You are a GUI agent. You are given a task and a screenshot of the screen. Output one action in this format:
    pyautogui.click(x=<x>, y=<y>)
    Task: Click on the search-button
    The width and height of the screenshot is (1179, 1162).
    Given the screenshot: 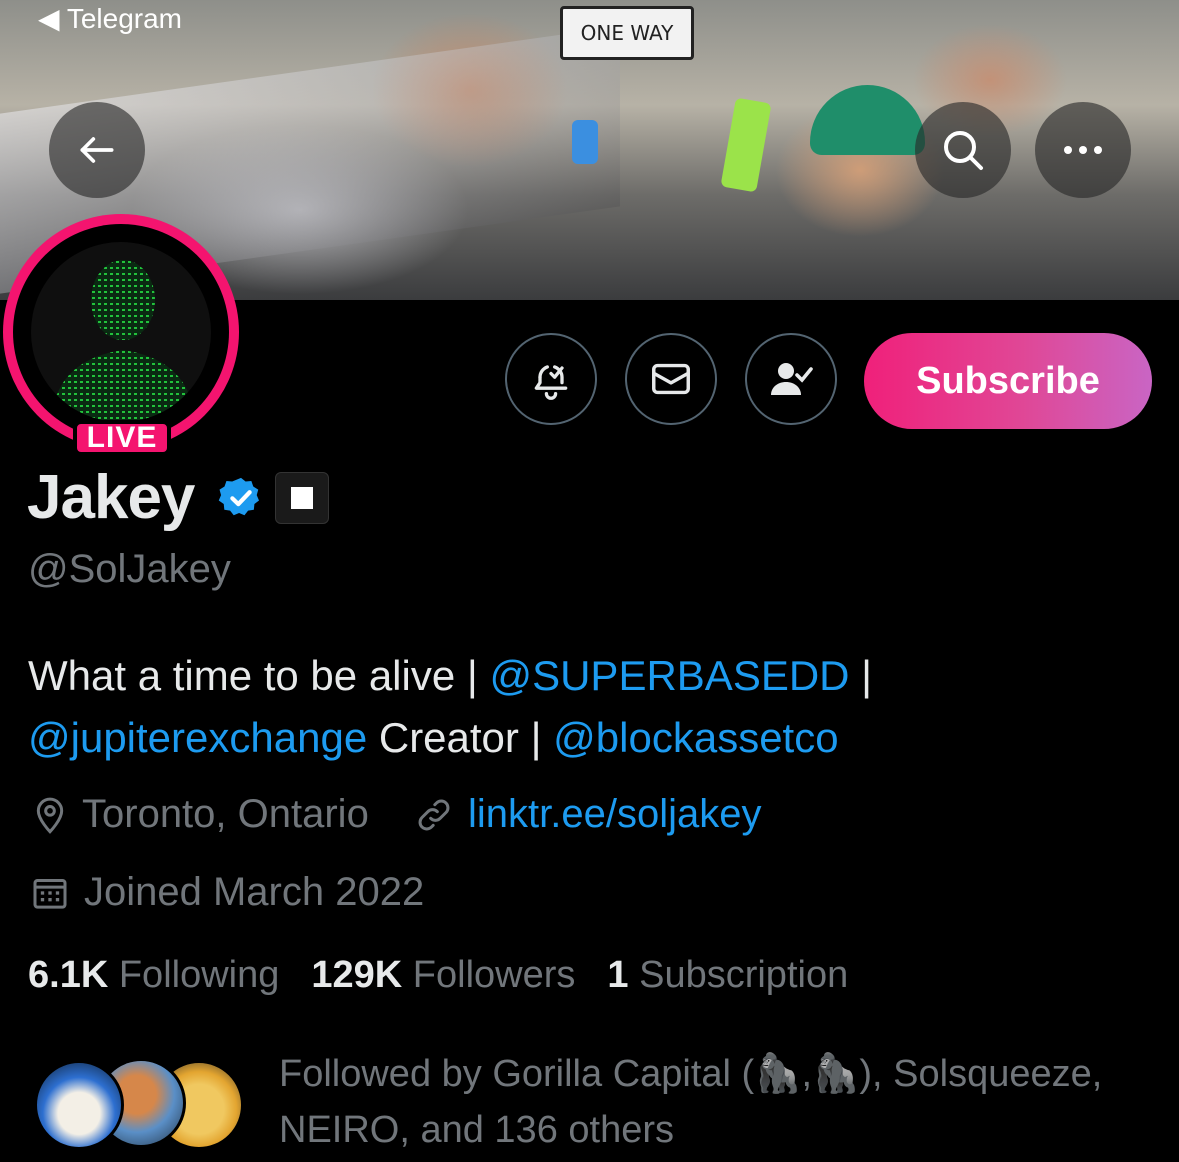 What is the action you would take?
    pyautogui.click(x=963, y=150)
    